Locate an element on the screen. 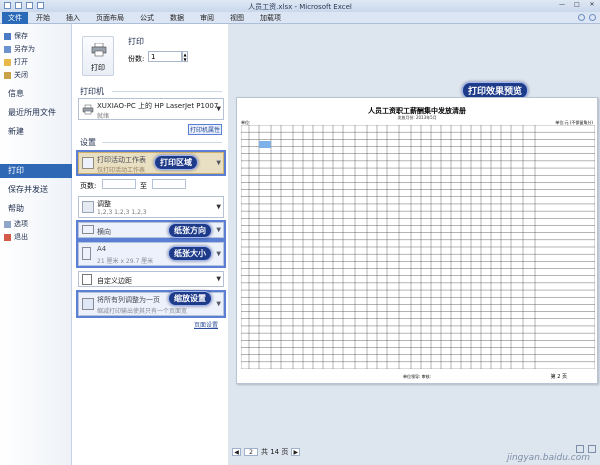 The image size is (600, 465). printer-name: XUXIAO-PC 上的 HP LaserJet P1007 is located at coordinates (158, 106).